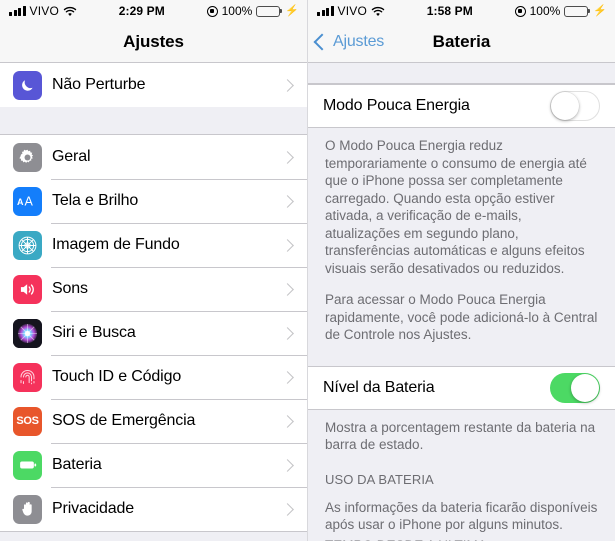 This screenshot has height=541, width=615. I want to click on status-bar-left: VIVO 2:29 PM 100% ⚡, so click(153, 11).